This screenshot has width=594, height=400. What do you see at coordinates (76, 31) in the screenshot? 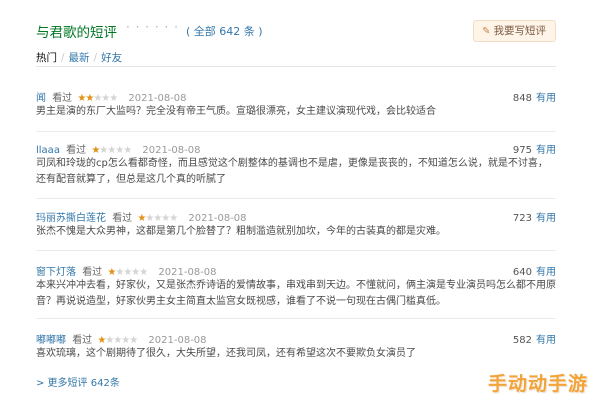
I see `section-title: 与君歌的短评` at bounding box center [76, 31].